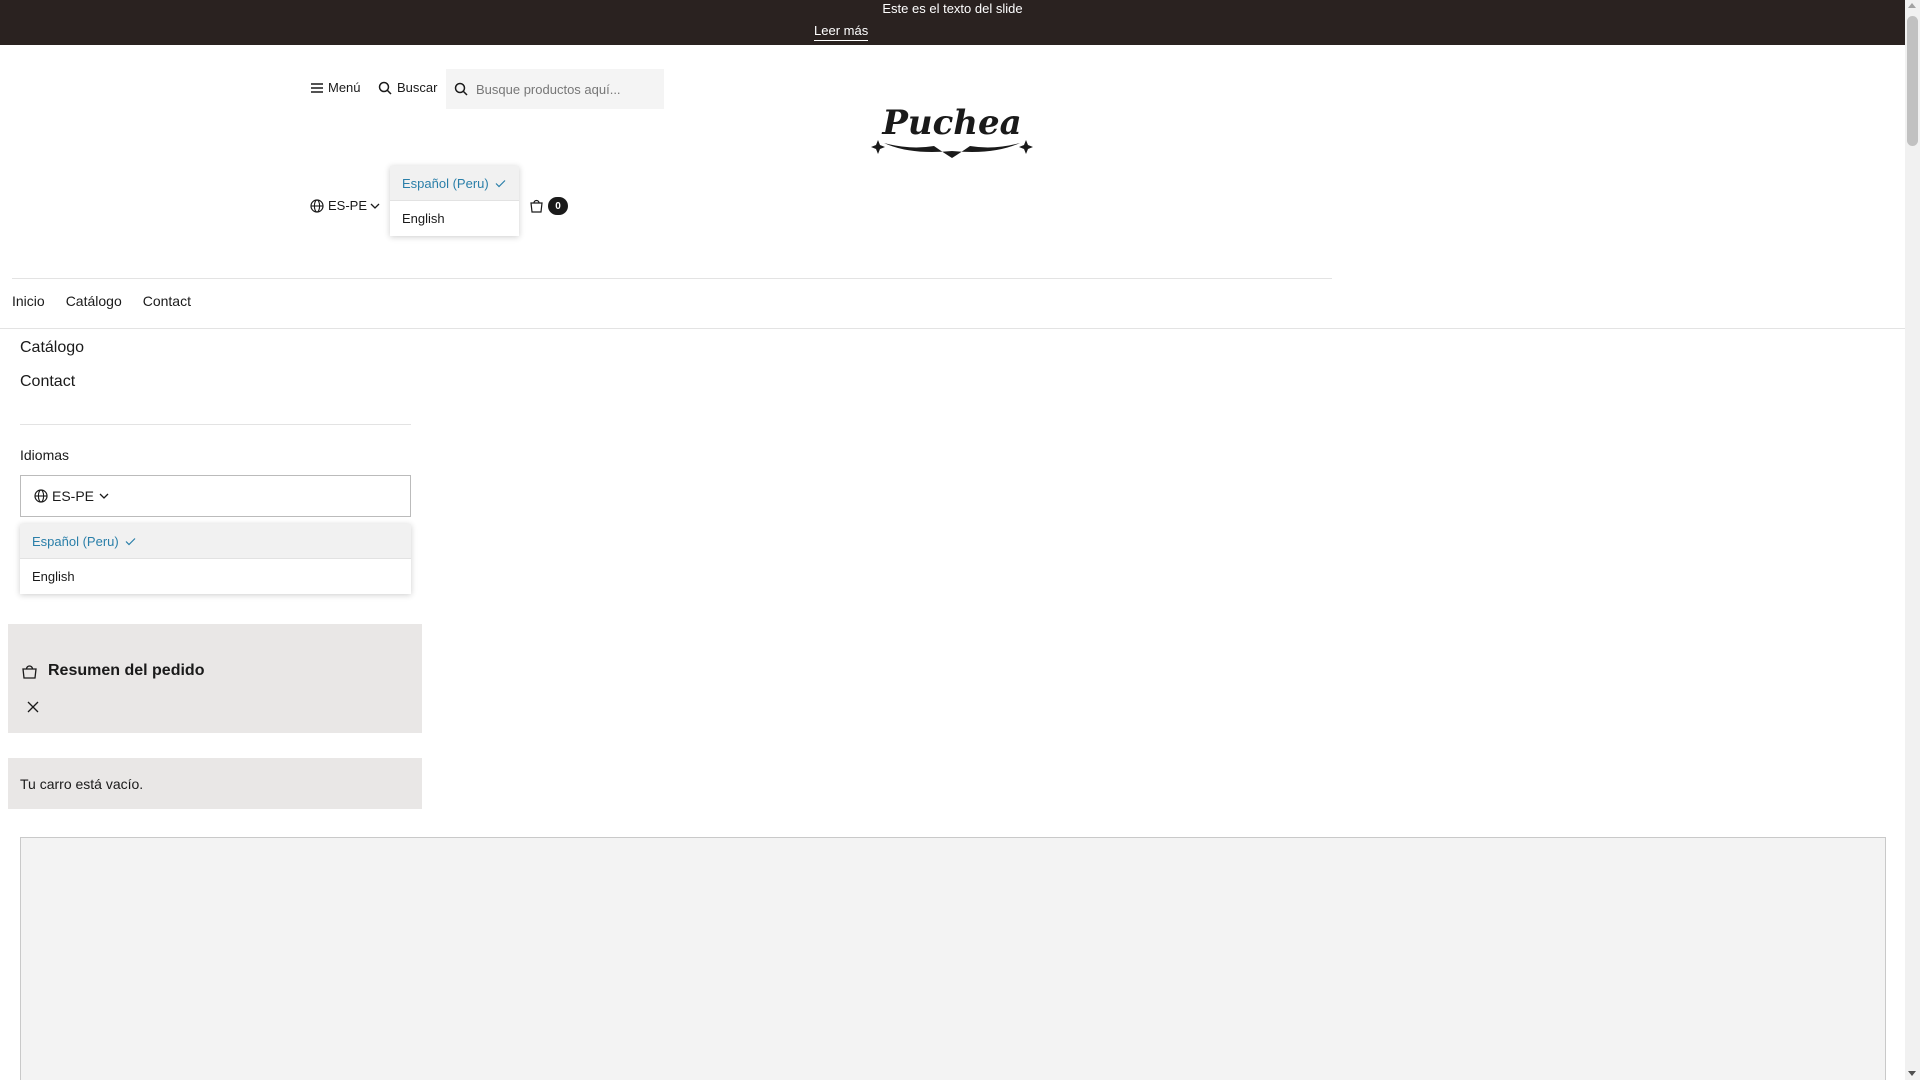  I want to click on close-icon, so click(33, 707).